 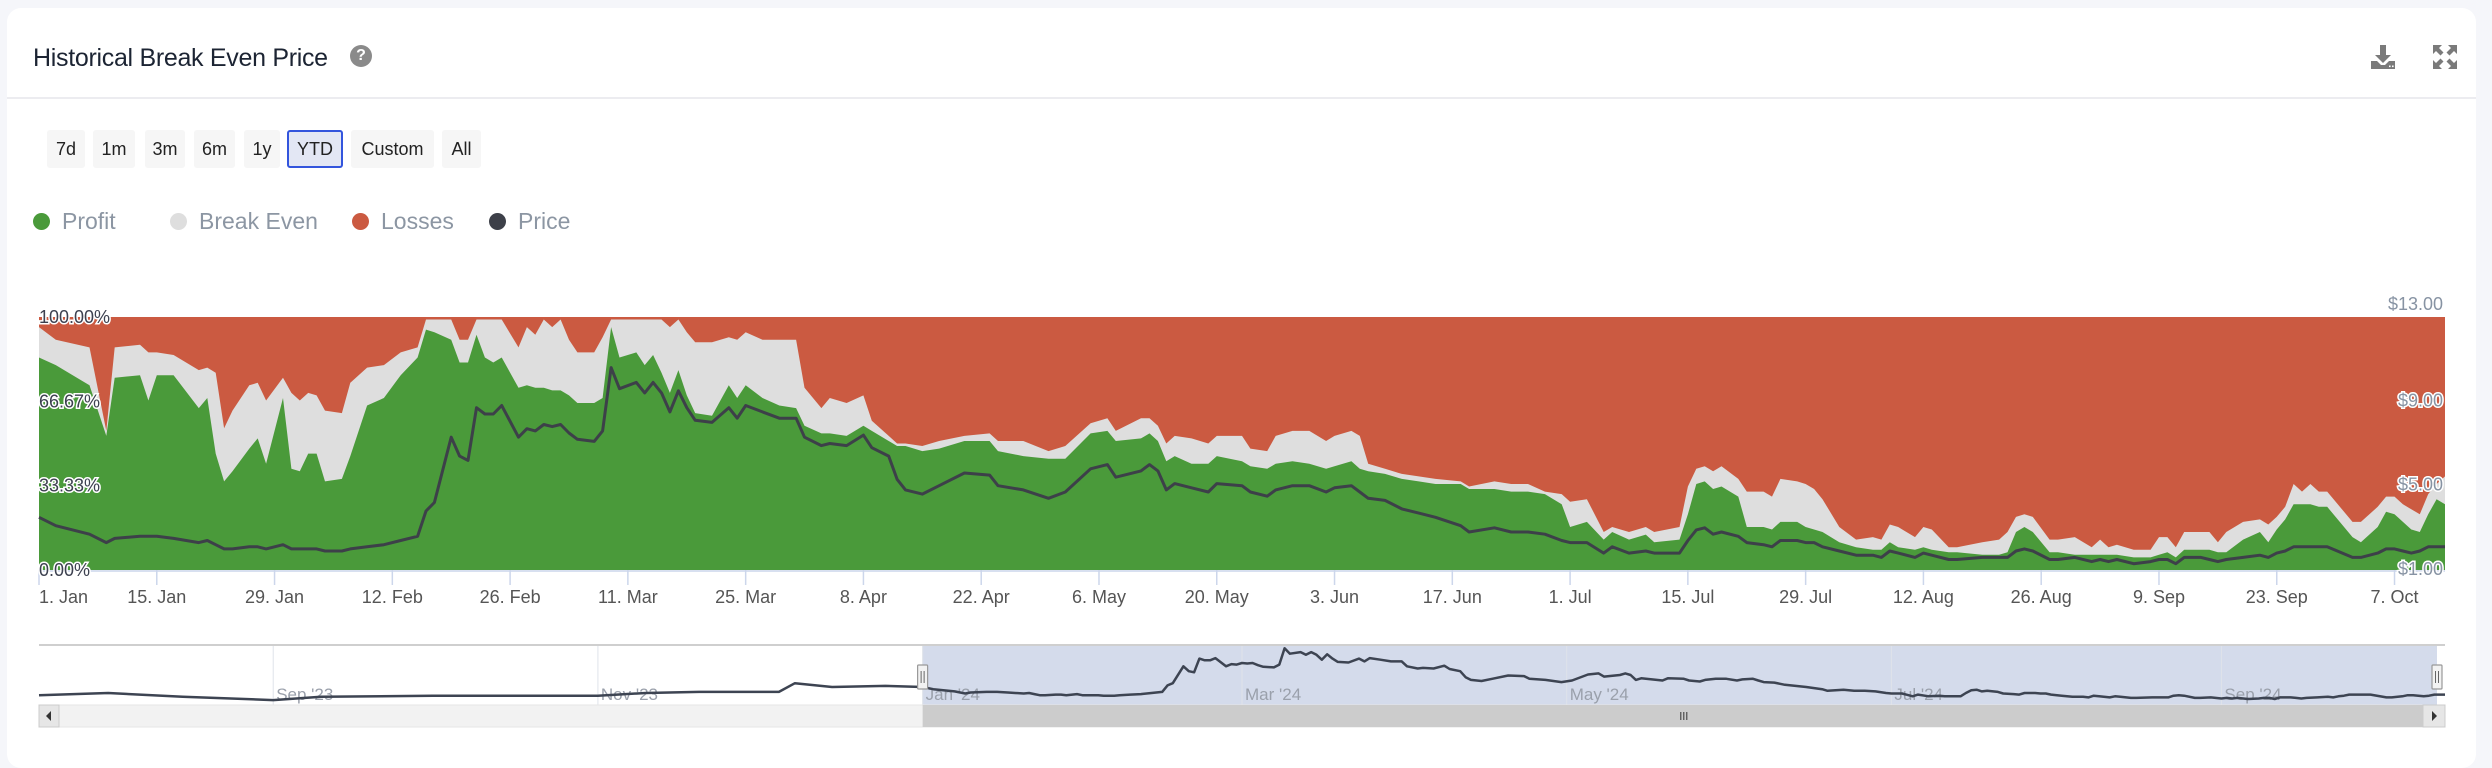 I want to click on y-left-tick-label: 0.00%, so click(x=64, y=570).